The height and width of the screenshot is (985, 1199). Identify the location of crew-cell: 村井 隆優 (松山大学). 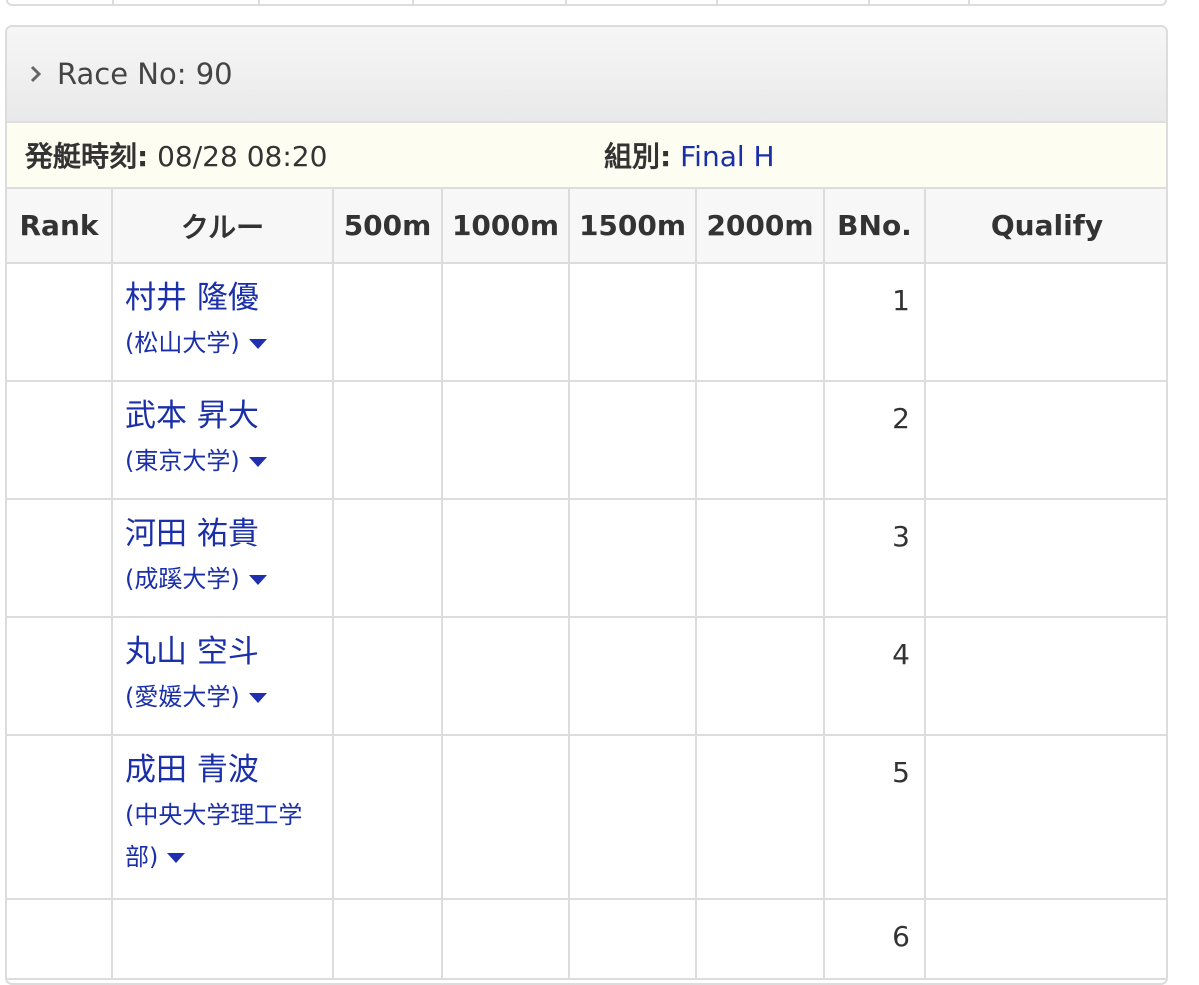
(222, 322).